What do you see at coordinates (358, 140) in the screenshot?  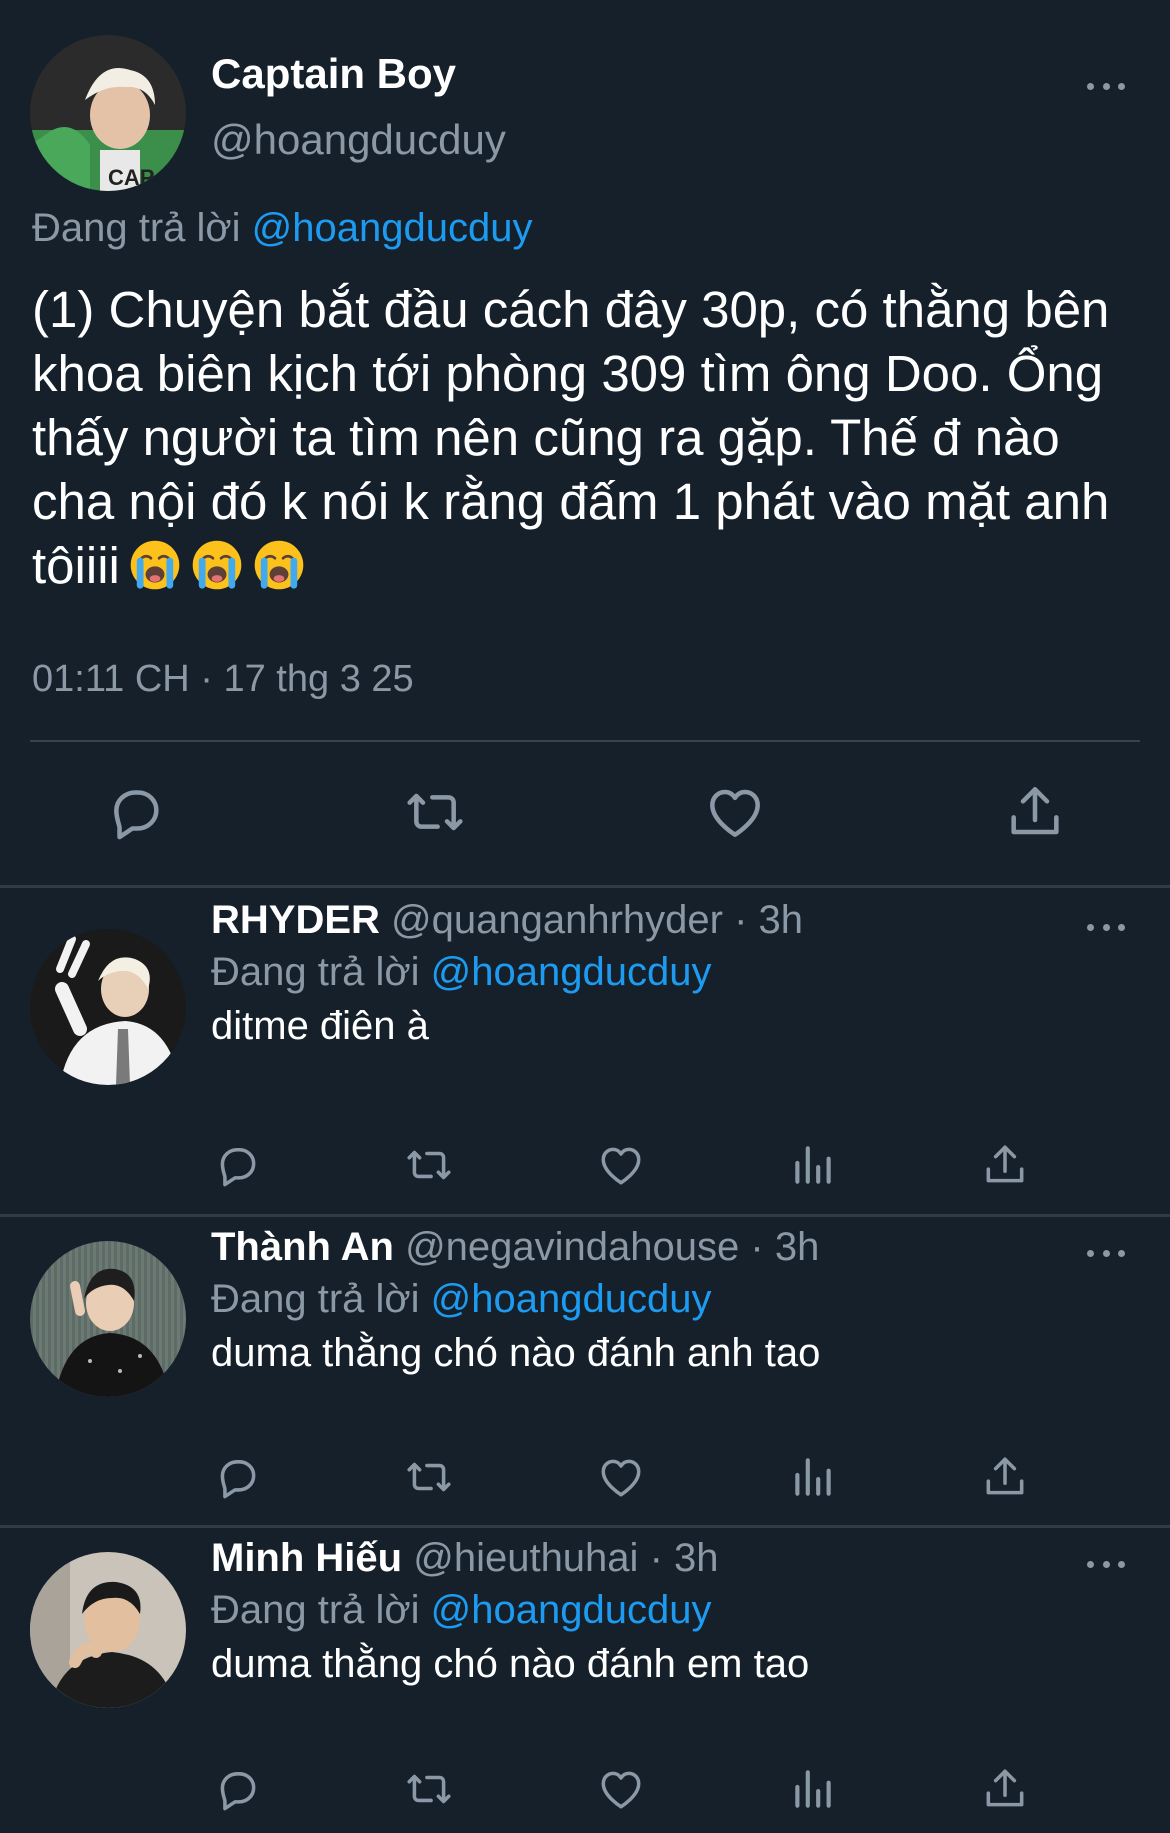 I see `user-handle: @hoangducduy` at bounding box center [358, 140].